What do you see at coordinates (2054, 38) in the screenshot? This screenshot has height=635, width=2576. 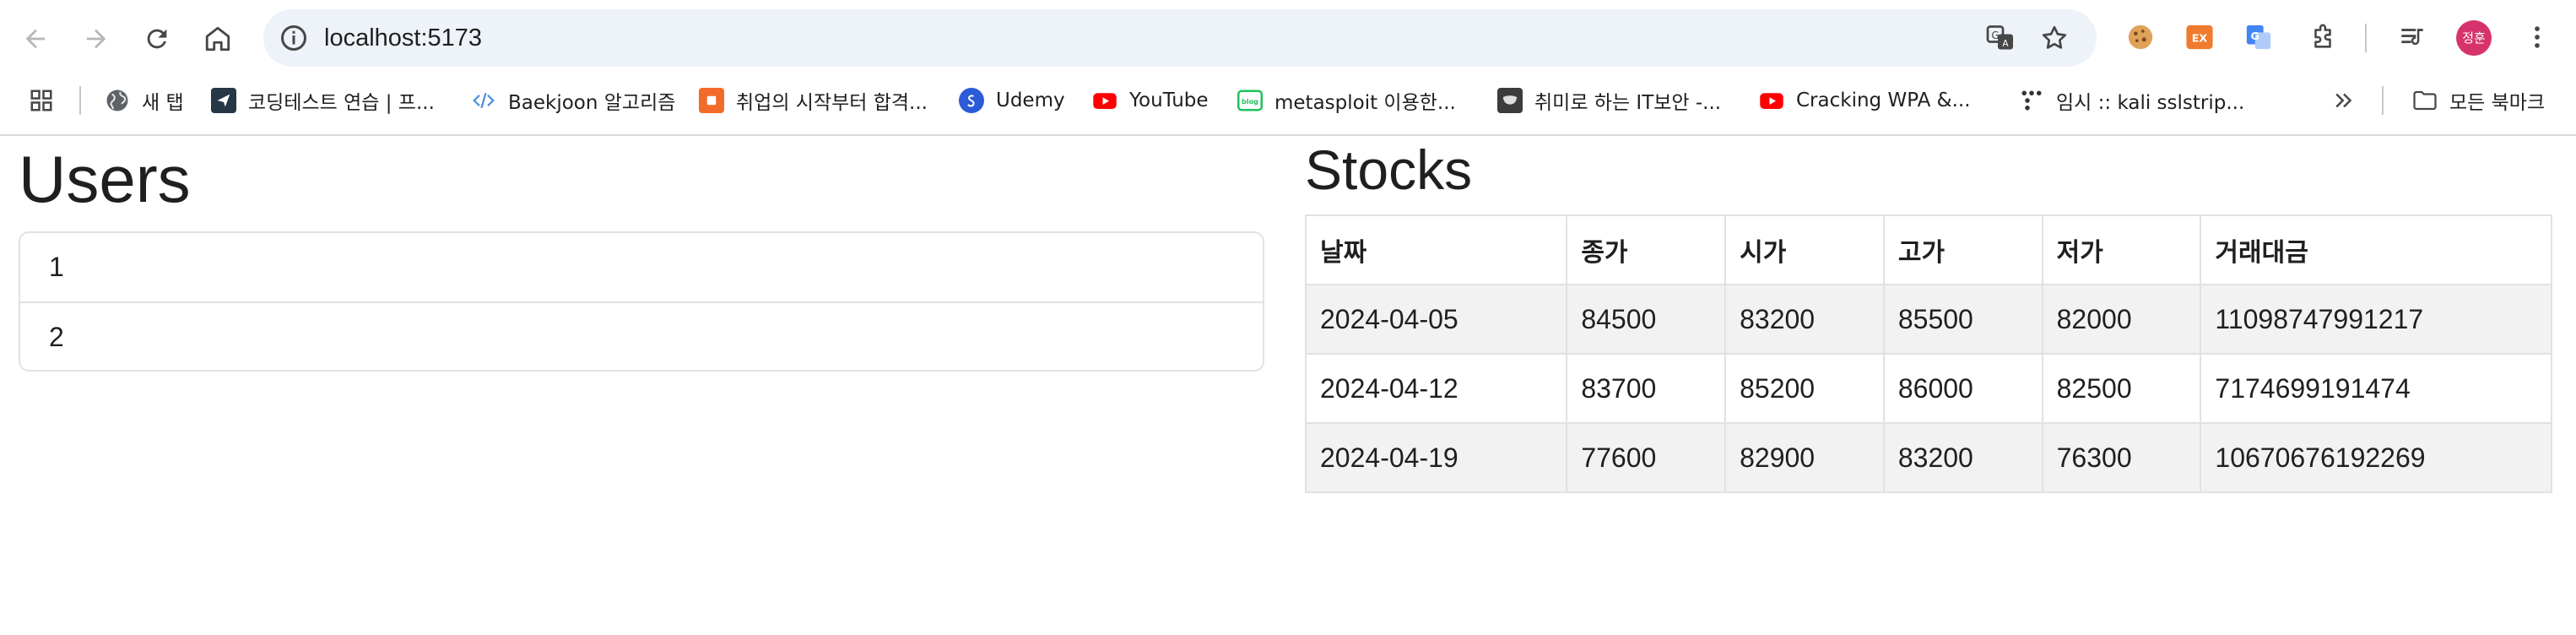 I see `bookmark-star-icon` at bounding box center [2054, 38].